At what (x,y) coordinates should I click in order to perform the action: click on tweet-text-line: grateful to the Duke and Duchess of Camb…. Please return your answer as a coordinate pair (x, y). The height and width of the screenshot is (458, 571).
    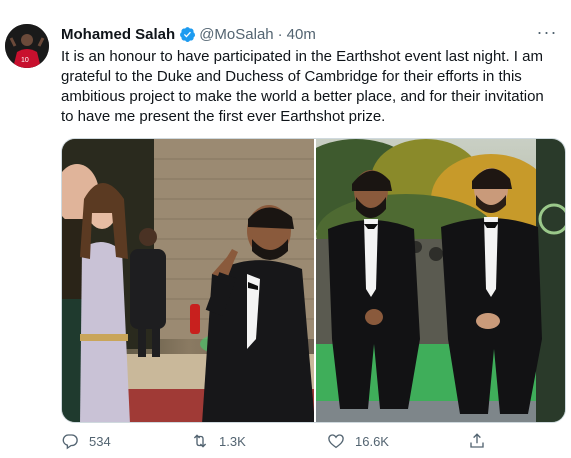
    Looking at the image, I should click on (291, 76).